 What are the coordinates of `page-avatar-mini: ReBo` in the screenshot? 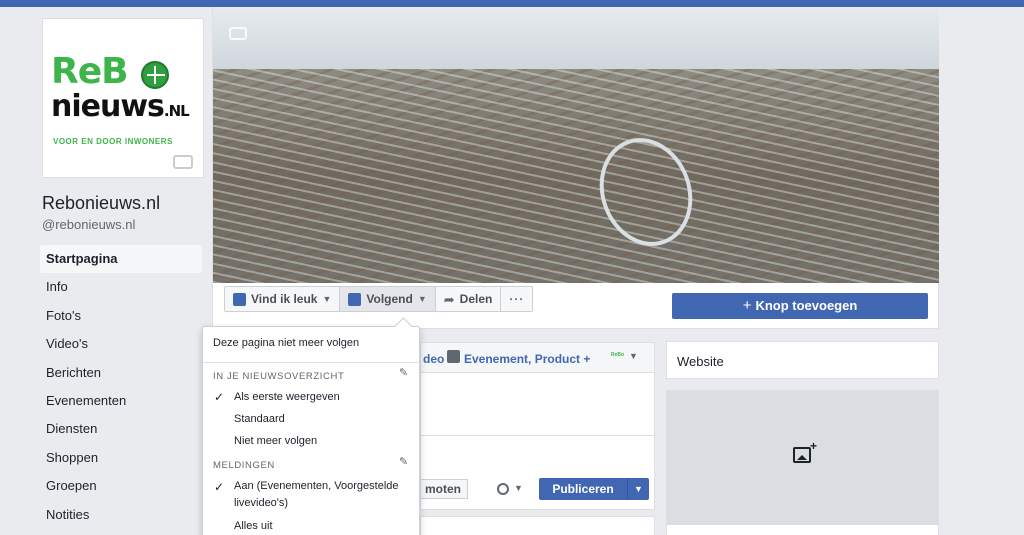 It's located at (618, 357).